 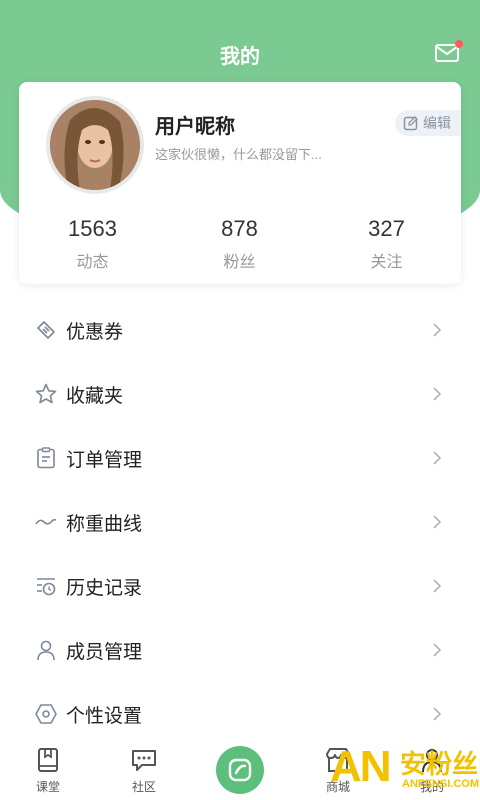 What do you see at coordinates (195, 127) in the screenshot?
I see `nickname: 用户昵称` at bounding box center [195, 127].